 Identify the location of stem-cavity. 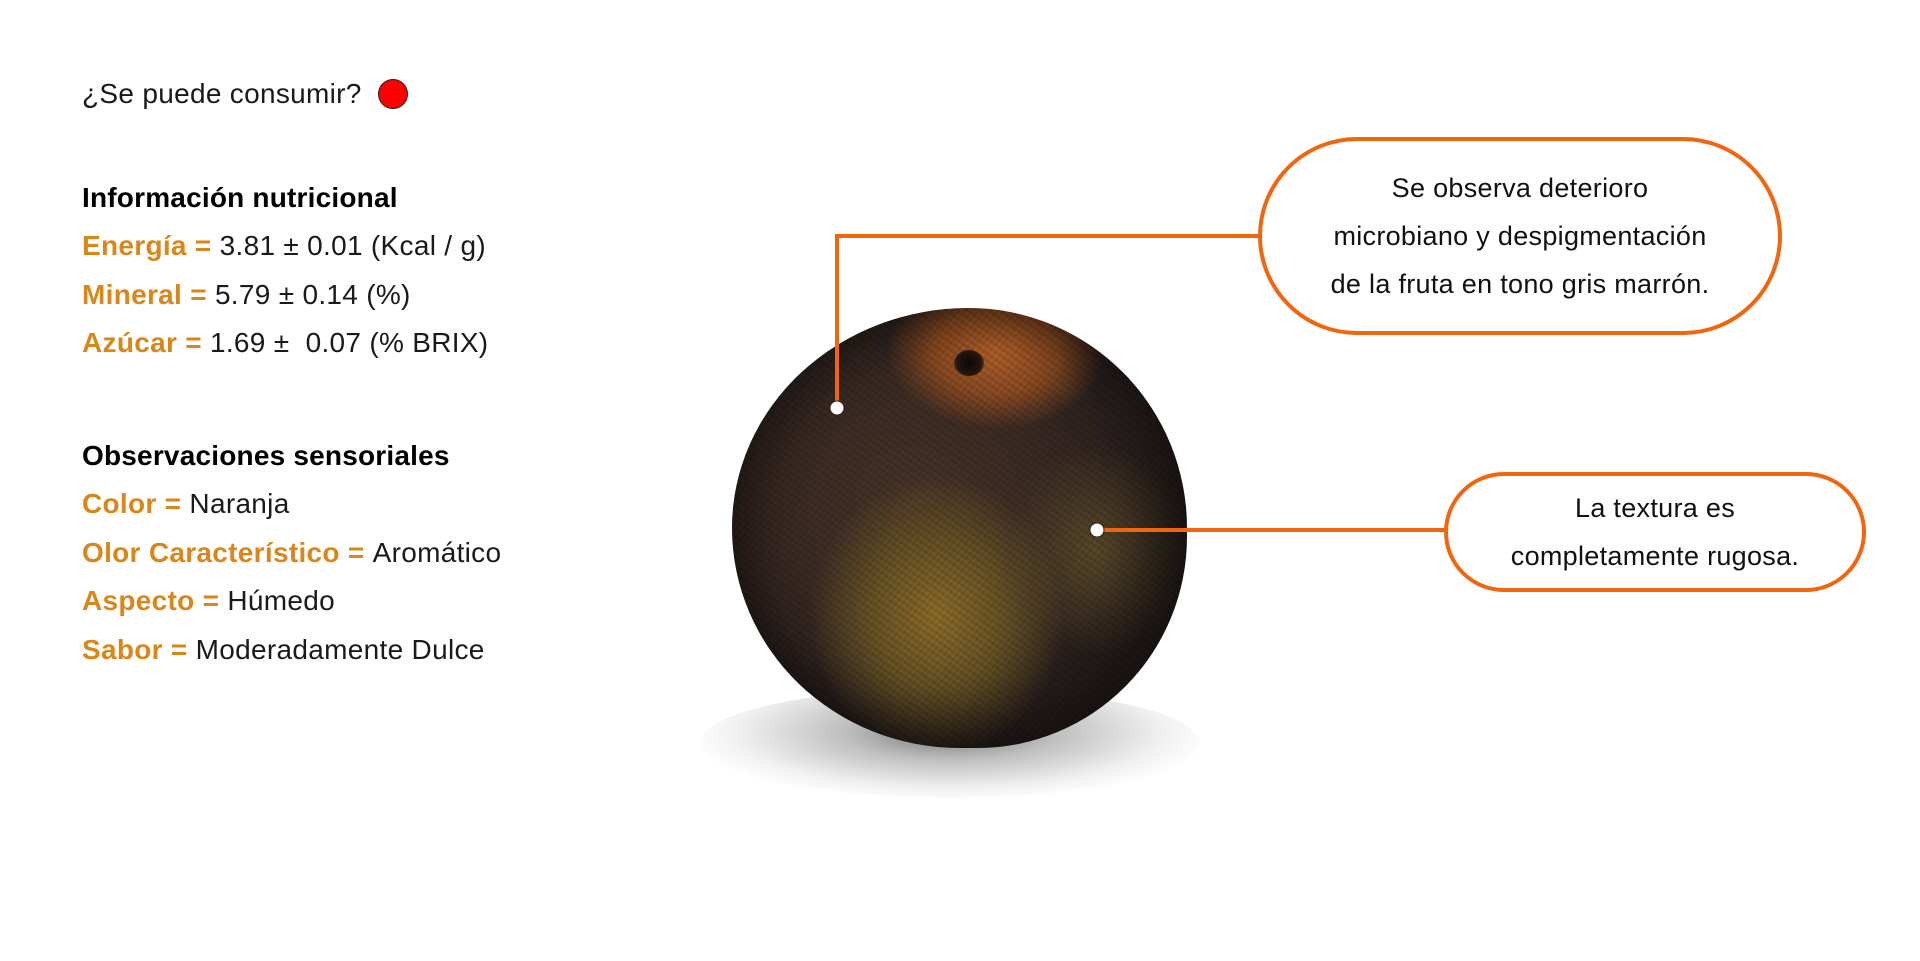
(969, 363).